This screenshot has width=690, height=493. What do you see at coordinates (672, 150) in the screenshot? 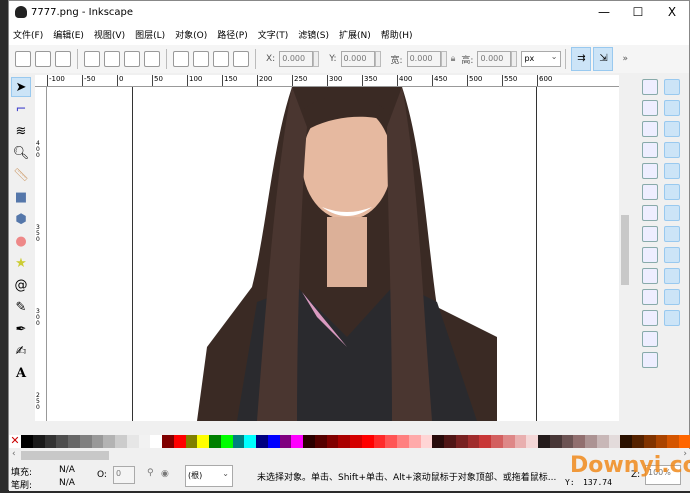
I see `snap-bbox-corner-icon` at bounding box center [672, 150].